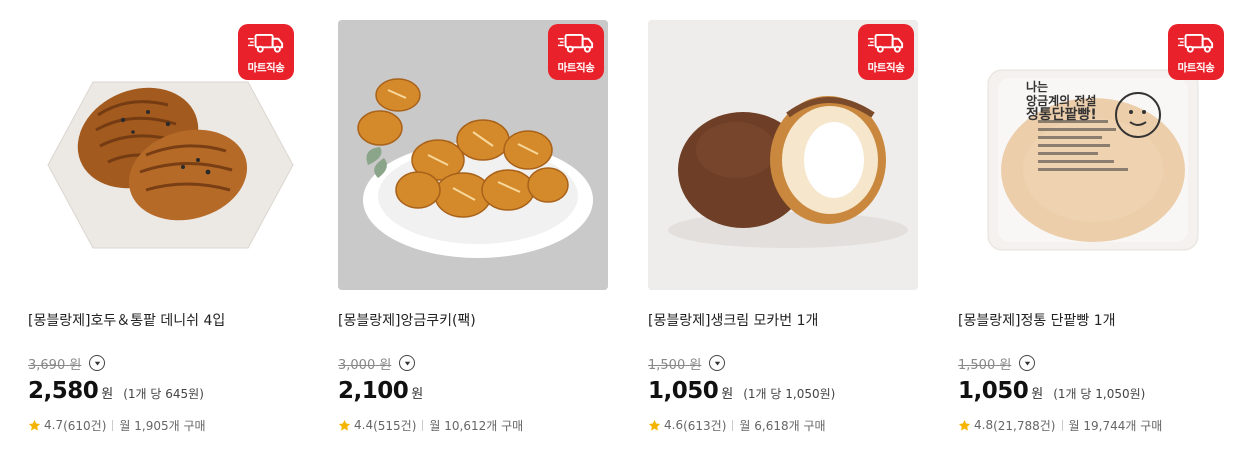 The image size is (1253, 462). I want to click on rating-value: 4.6, so click(674, 425).